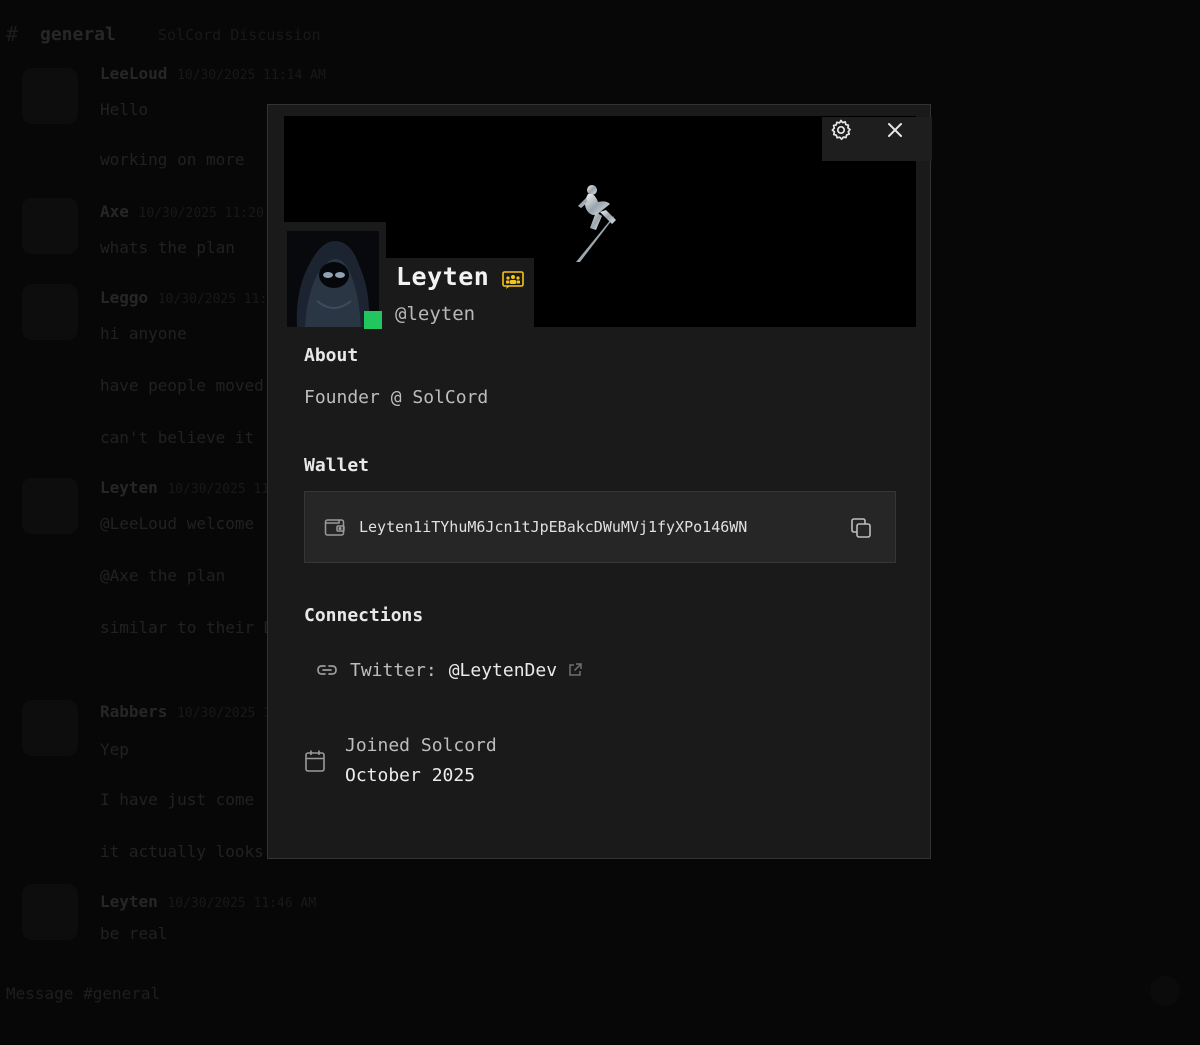  I want to click on display-name: Leyten, so click(443, 276).